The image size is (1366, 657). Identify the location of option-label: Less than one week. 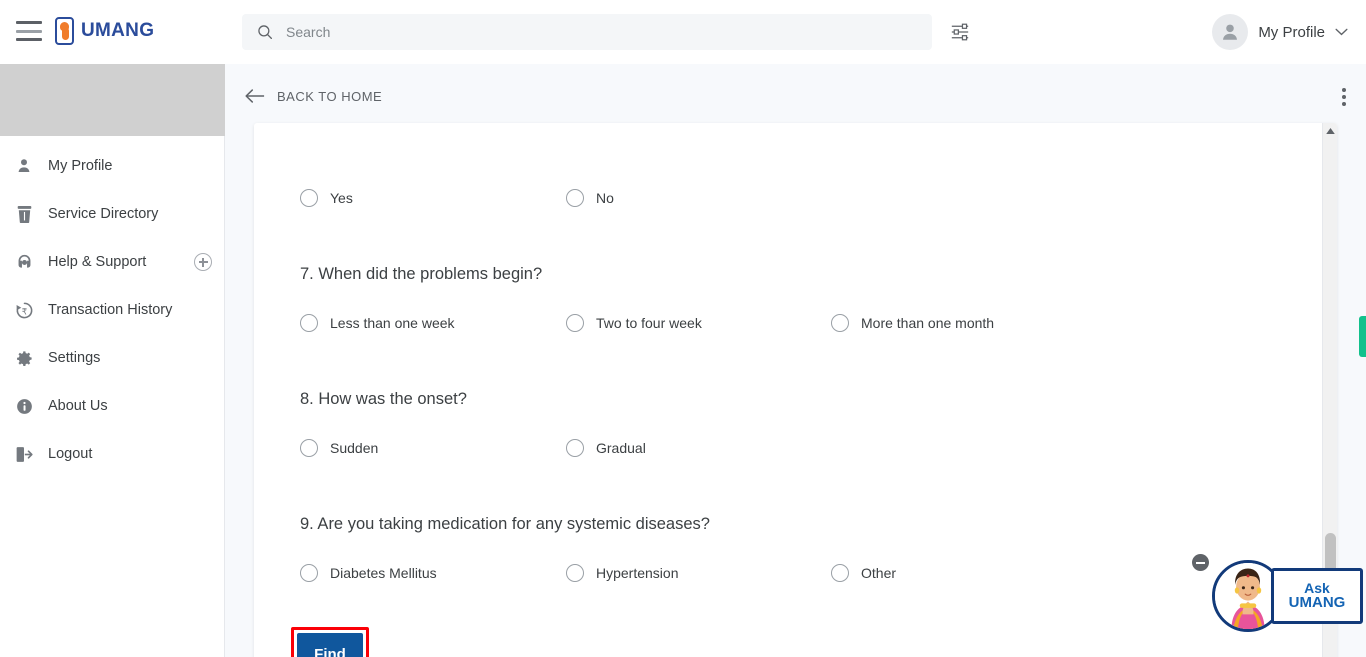
(392, 323).